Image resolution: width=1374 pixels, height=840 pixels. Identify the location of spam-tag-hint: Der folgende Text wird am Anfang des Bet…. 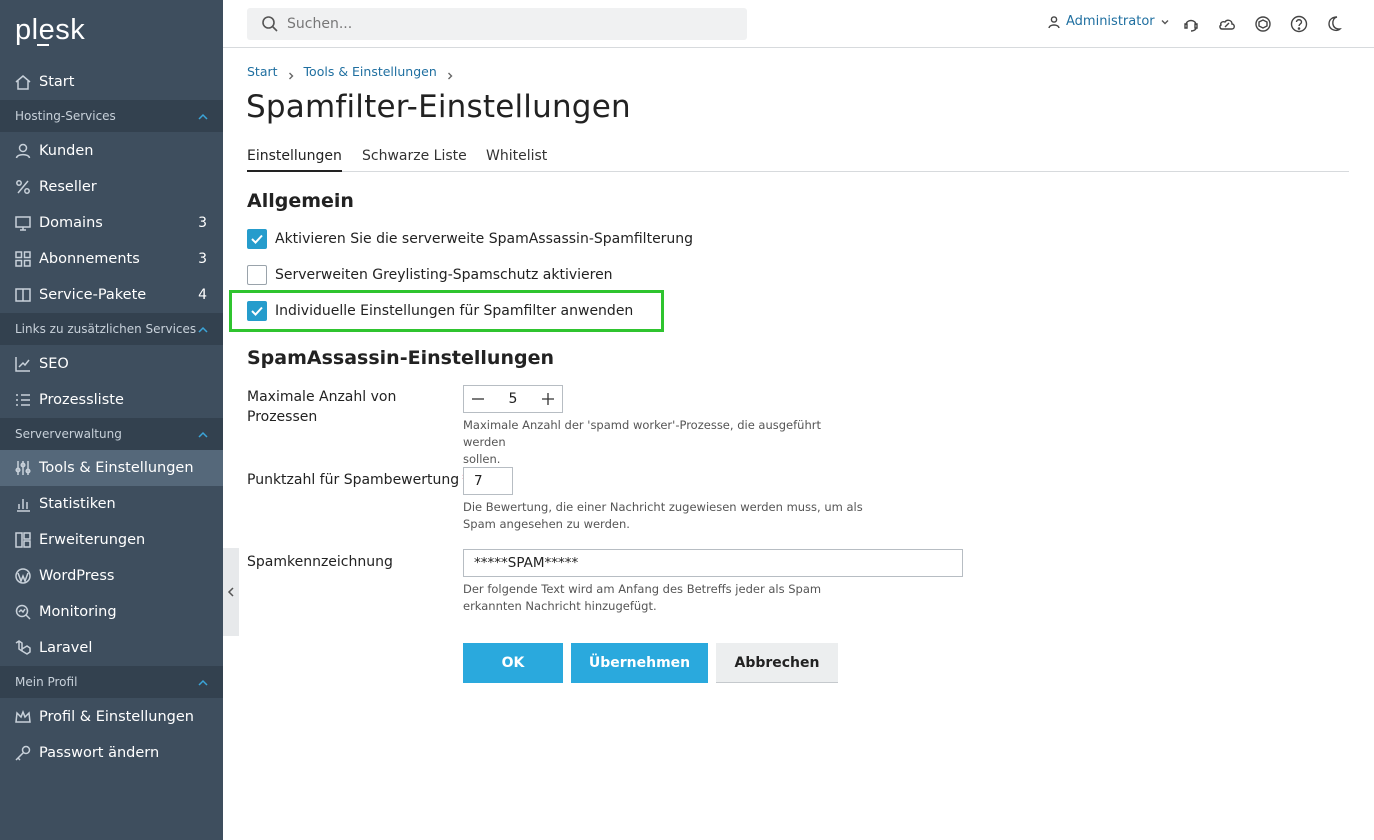
(663, 598).